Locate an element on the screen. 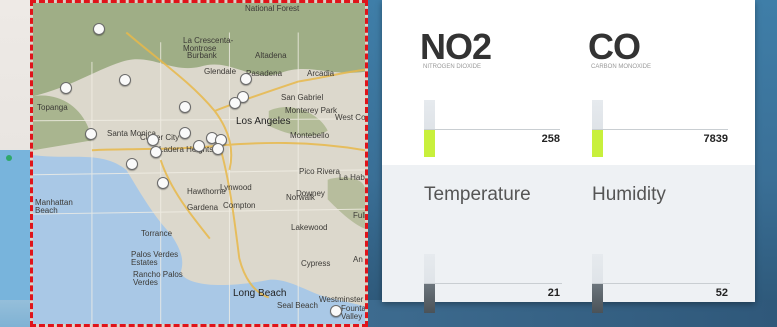 This screenshot has height=327, width=777. no2-title: NO2 is located at coordinates (456, 46).